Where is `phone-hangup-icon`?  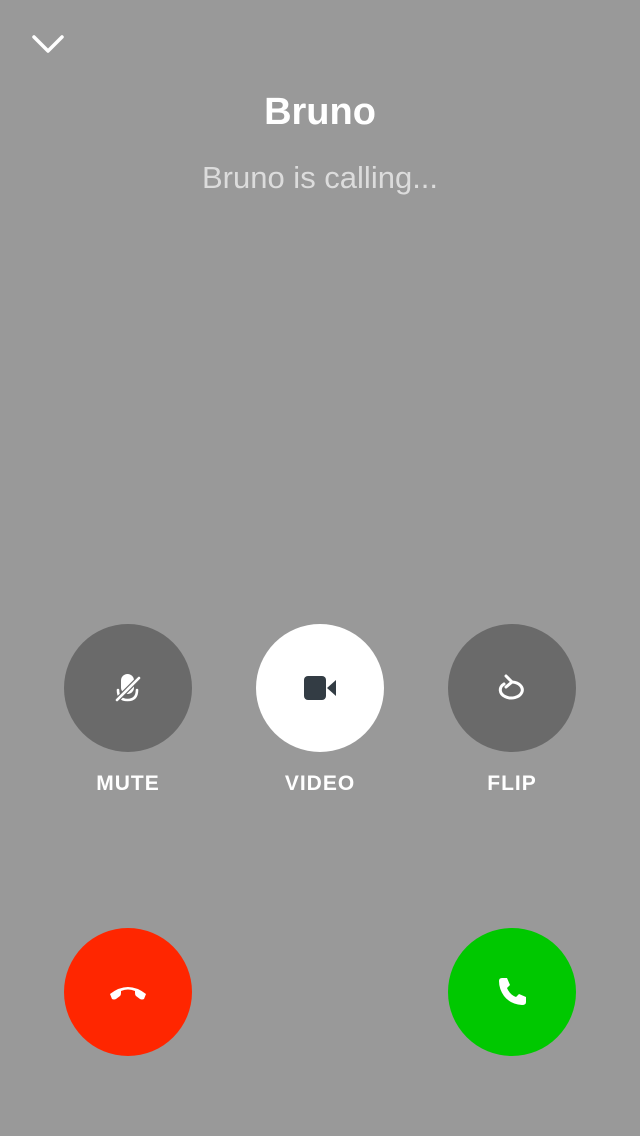 phone-hangup-icon is located at coordinates (128, 993).